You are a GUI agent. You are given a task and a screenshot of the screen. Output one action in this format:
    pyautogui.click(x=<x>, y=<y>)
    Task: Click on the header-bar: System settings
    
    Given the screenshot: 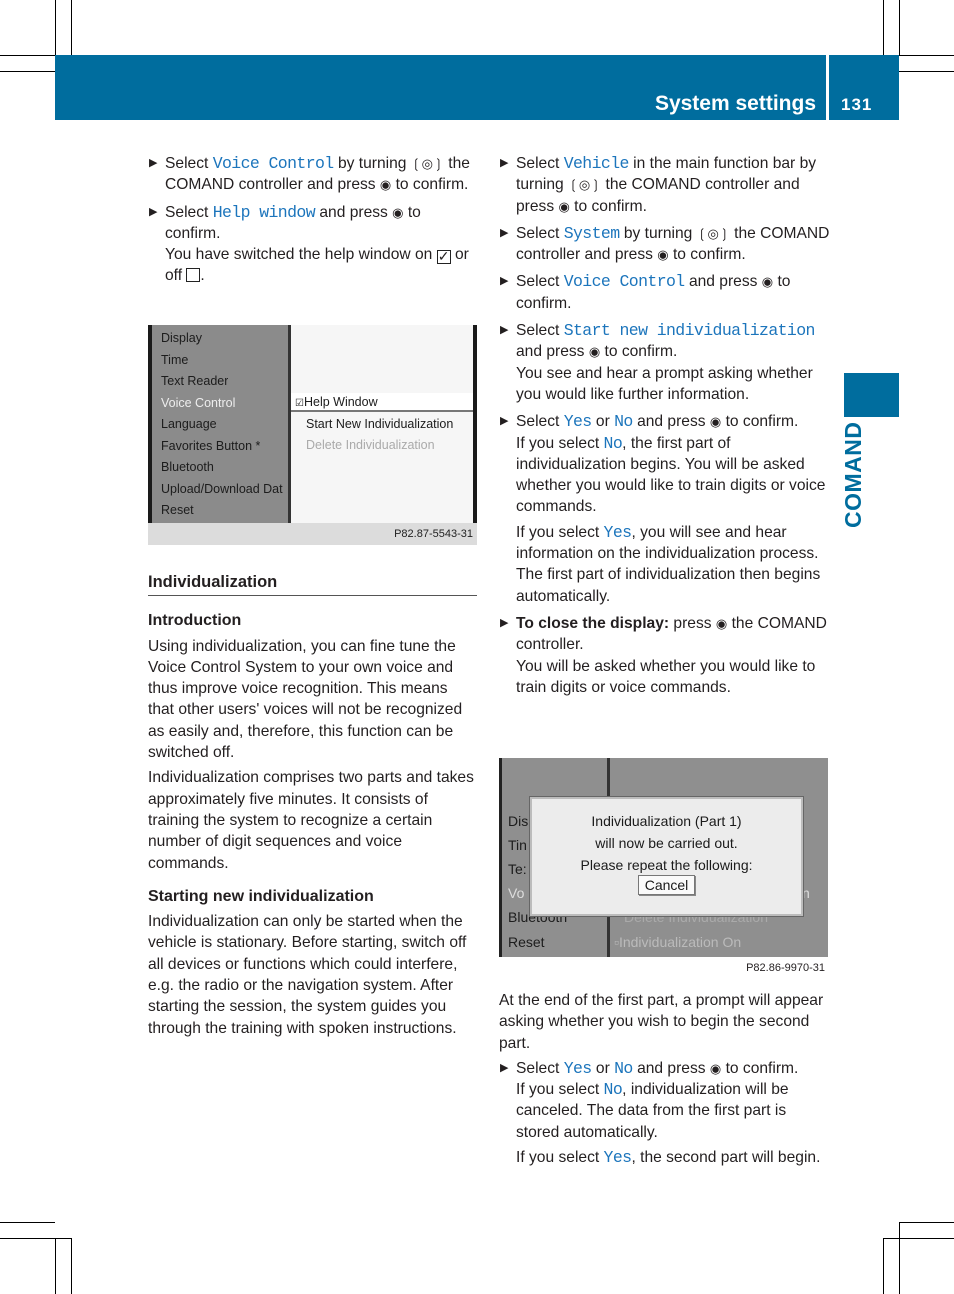 What is the action you would take?
    pyautogui.click(x=440, y=87)
    